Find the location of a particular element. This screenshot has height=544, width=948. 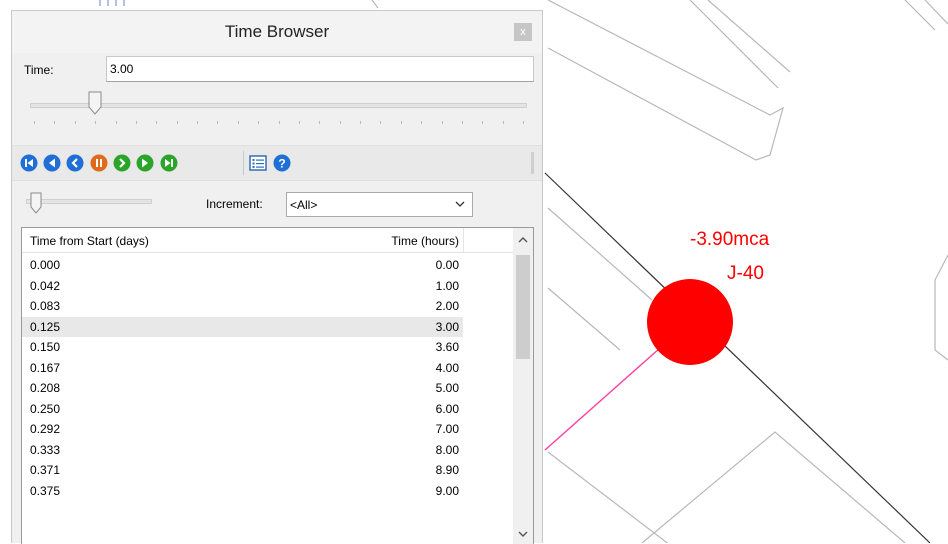

table-row: 0.333 8.00 is located at coordinates (267, 450).